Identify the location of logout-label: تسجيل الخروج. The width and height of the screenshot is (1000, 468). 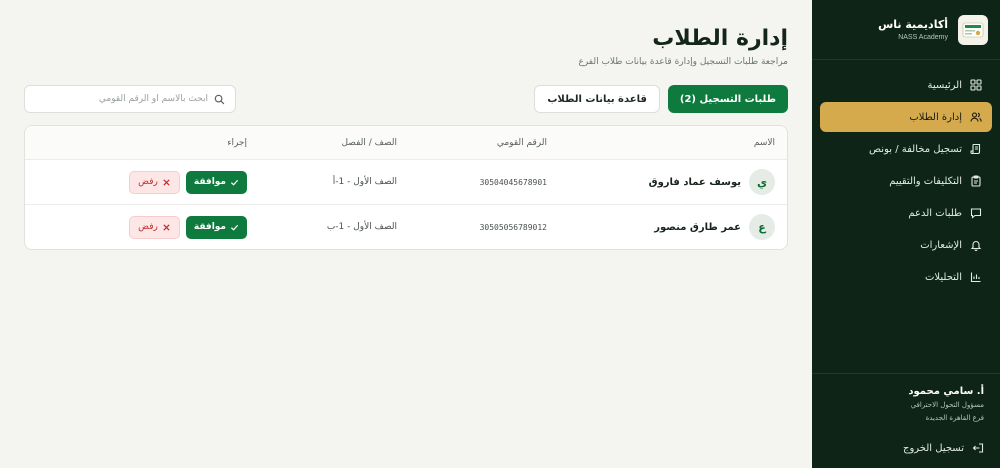
(933, 448).